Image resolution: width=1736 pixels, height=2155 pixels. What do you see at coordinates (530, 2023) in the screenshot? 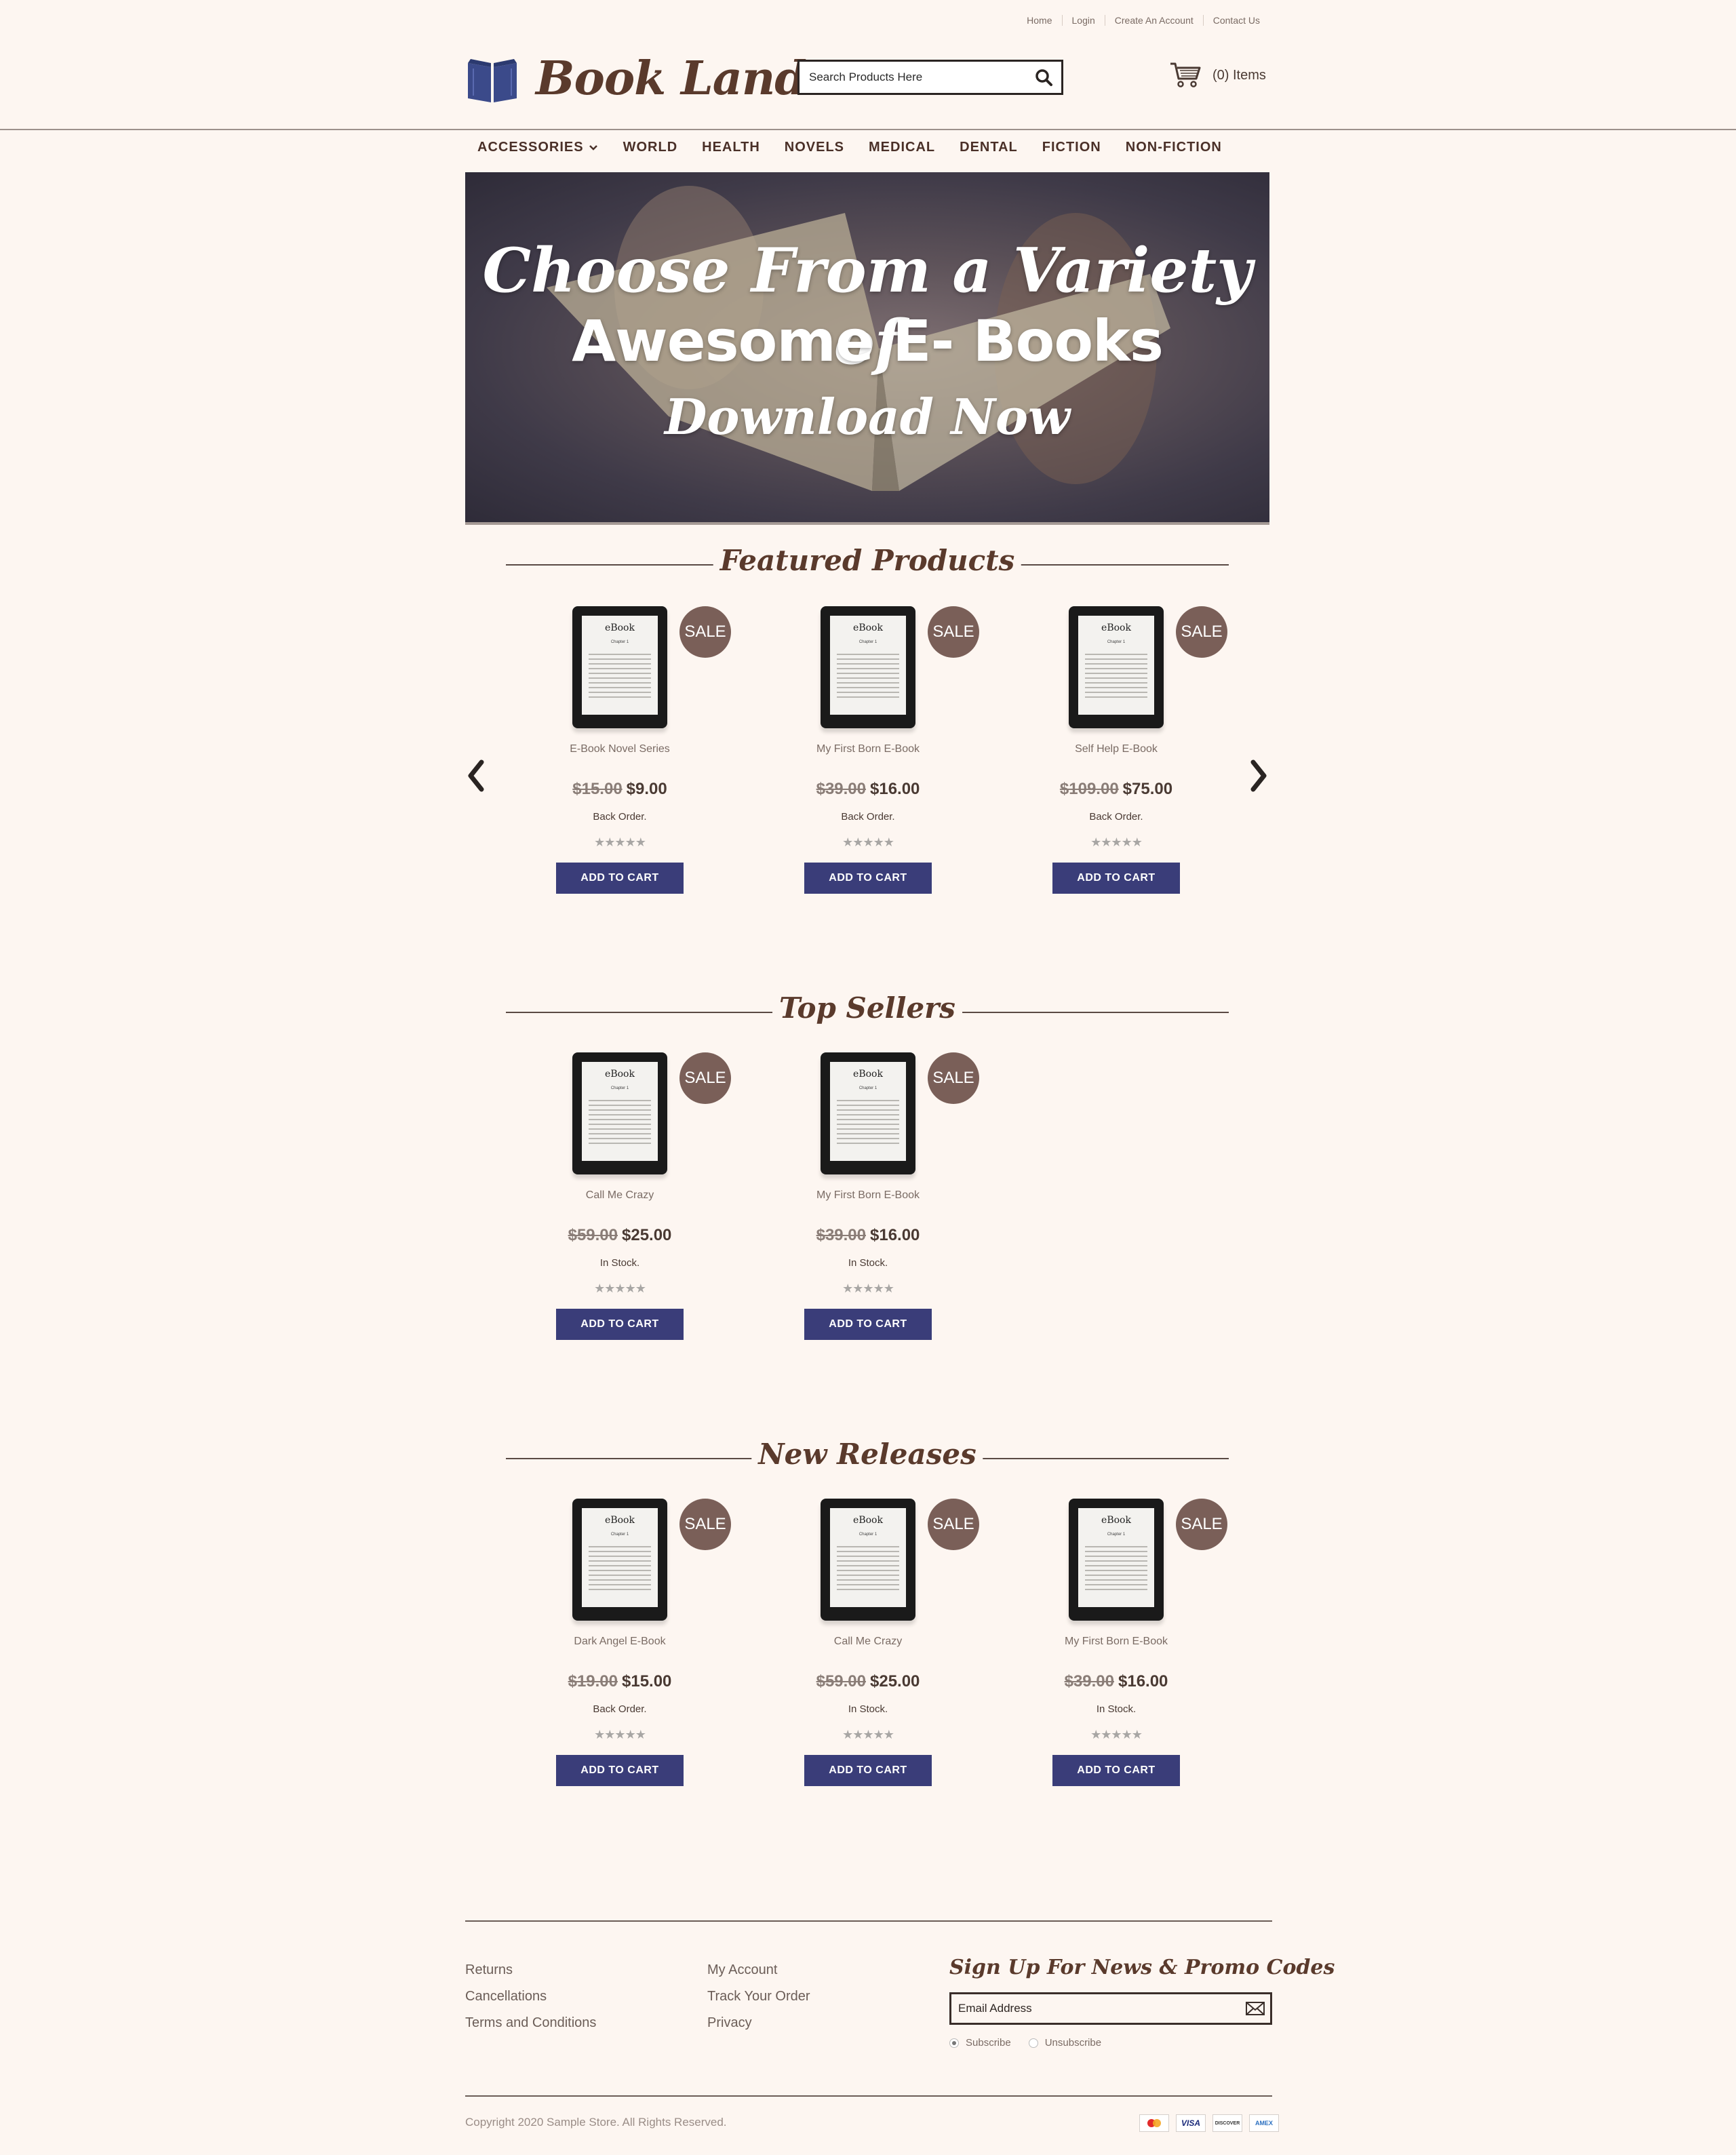
I see `footer-link-terms: Terms and Conditions` at bounding box center [530, 2023].